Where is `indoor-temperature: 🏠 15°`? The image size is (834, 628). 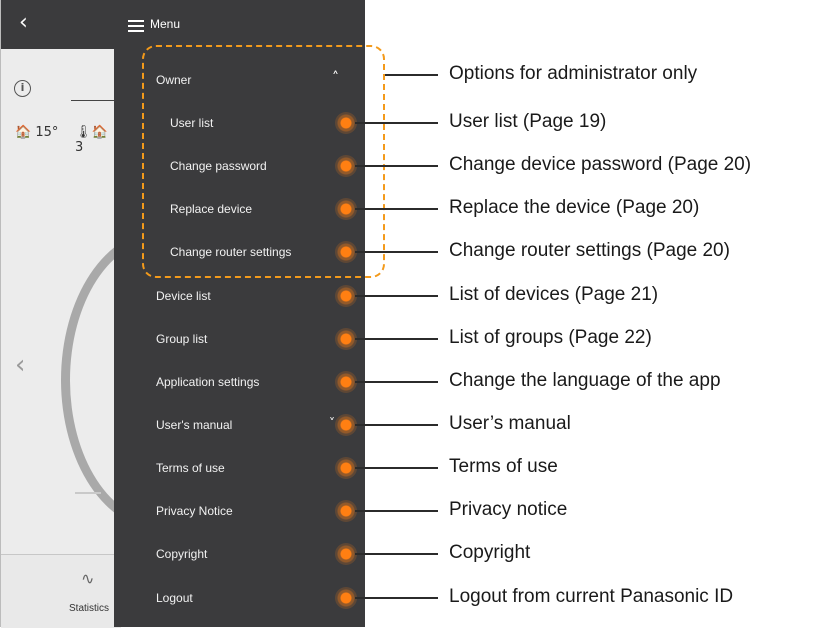
indoor-temperature: 🏠 15° is located at coordinates (37, 132).